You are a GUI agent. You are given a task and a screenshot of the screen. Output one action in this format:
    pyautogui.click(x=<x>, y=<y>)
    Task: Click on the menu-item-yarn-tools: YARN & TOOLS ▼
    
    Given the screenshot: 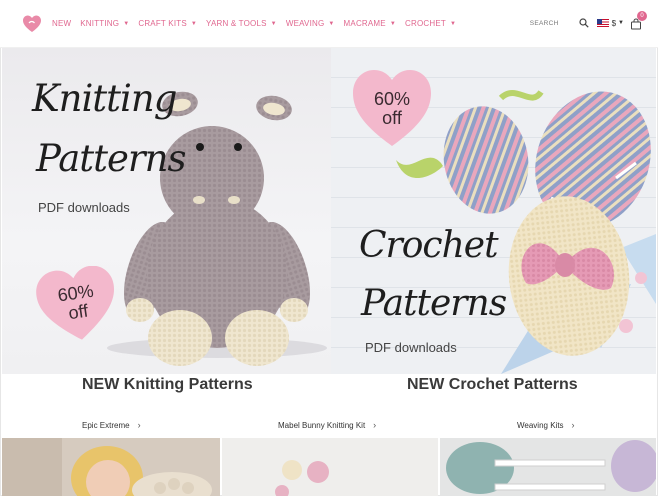 What is the action you would take?
    pyautogui.click(x=241, y=23)
    